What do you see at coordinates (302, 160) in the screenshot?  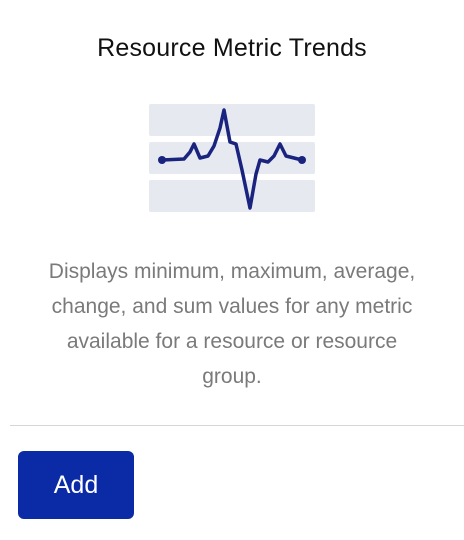 I see `illustration-end-dot` at bounding box center [302, 160].